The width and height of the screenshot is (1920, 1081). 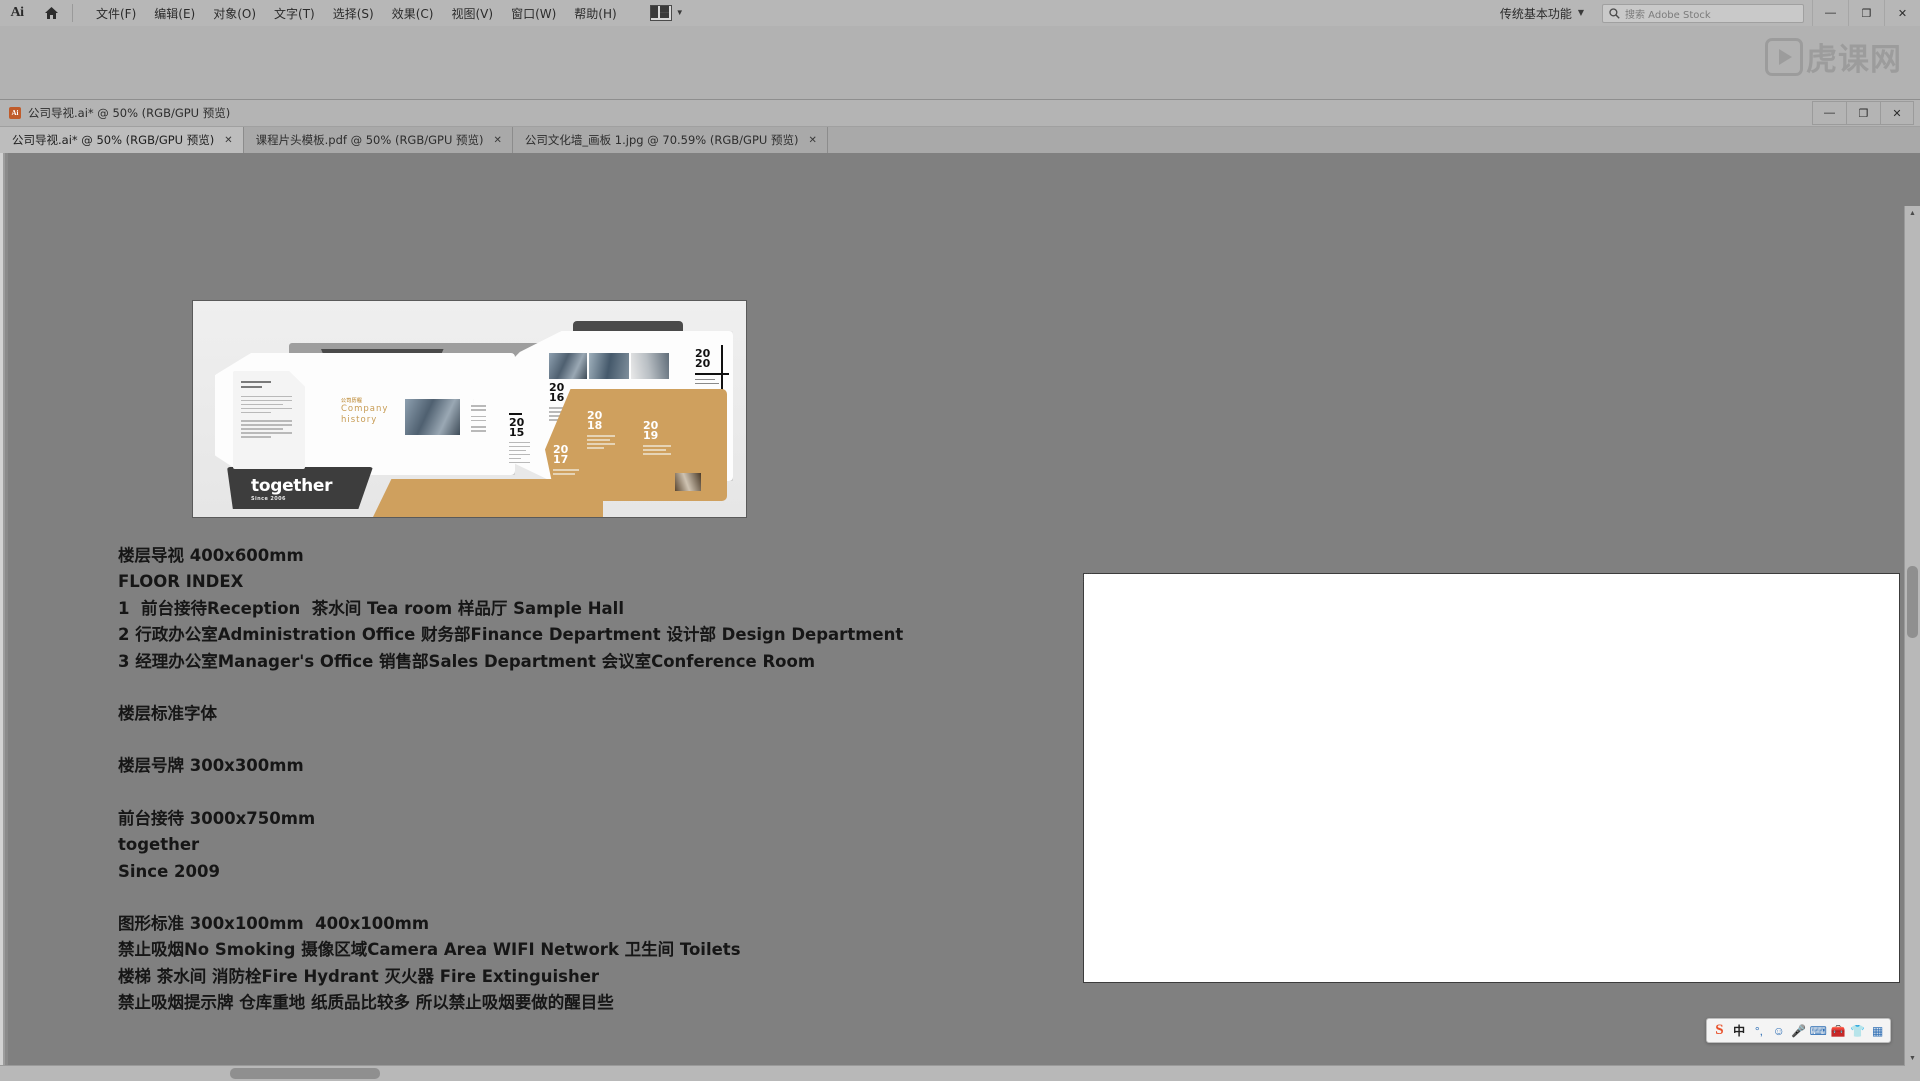 What do you see at coordinates (365, 409) in the screenshot?
I see `artwork-title-en-1: Company` at bounding box center [365, 409].